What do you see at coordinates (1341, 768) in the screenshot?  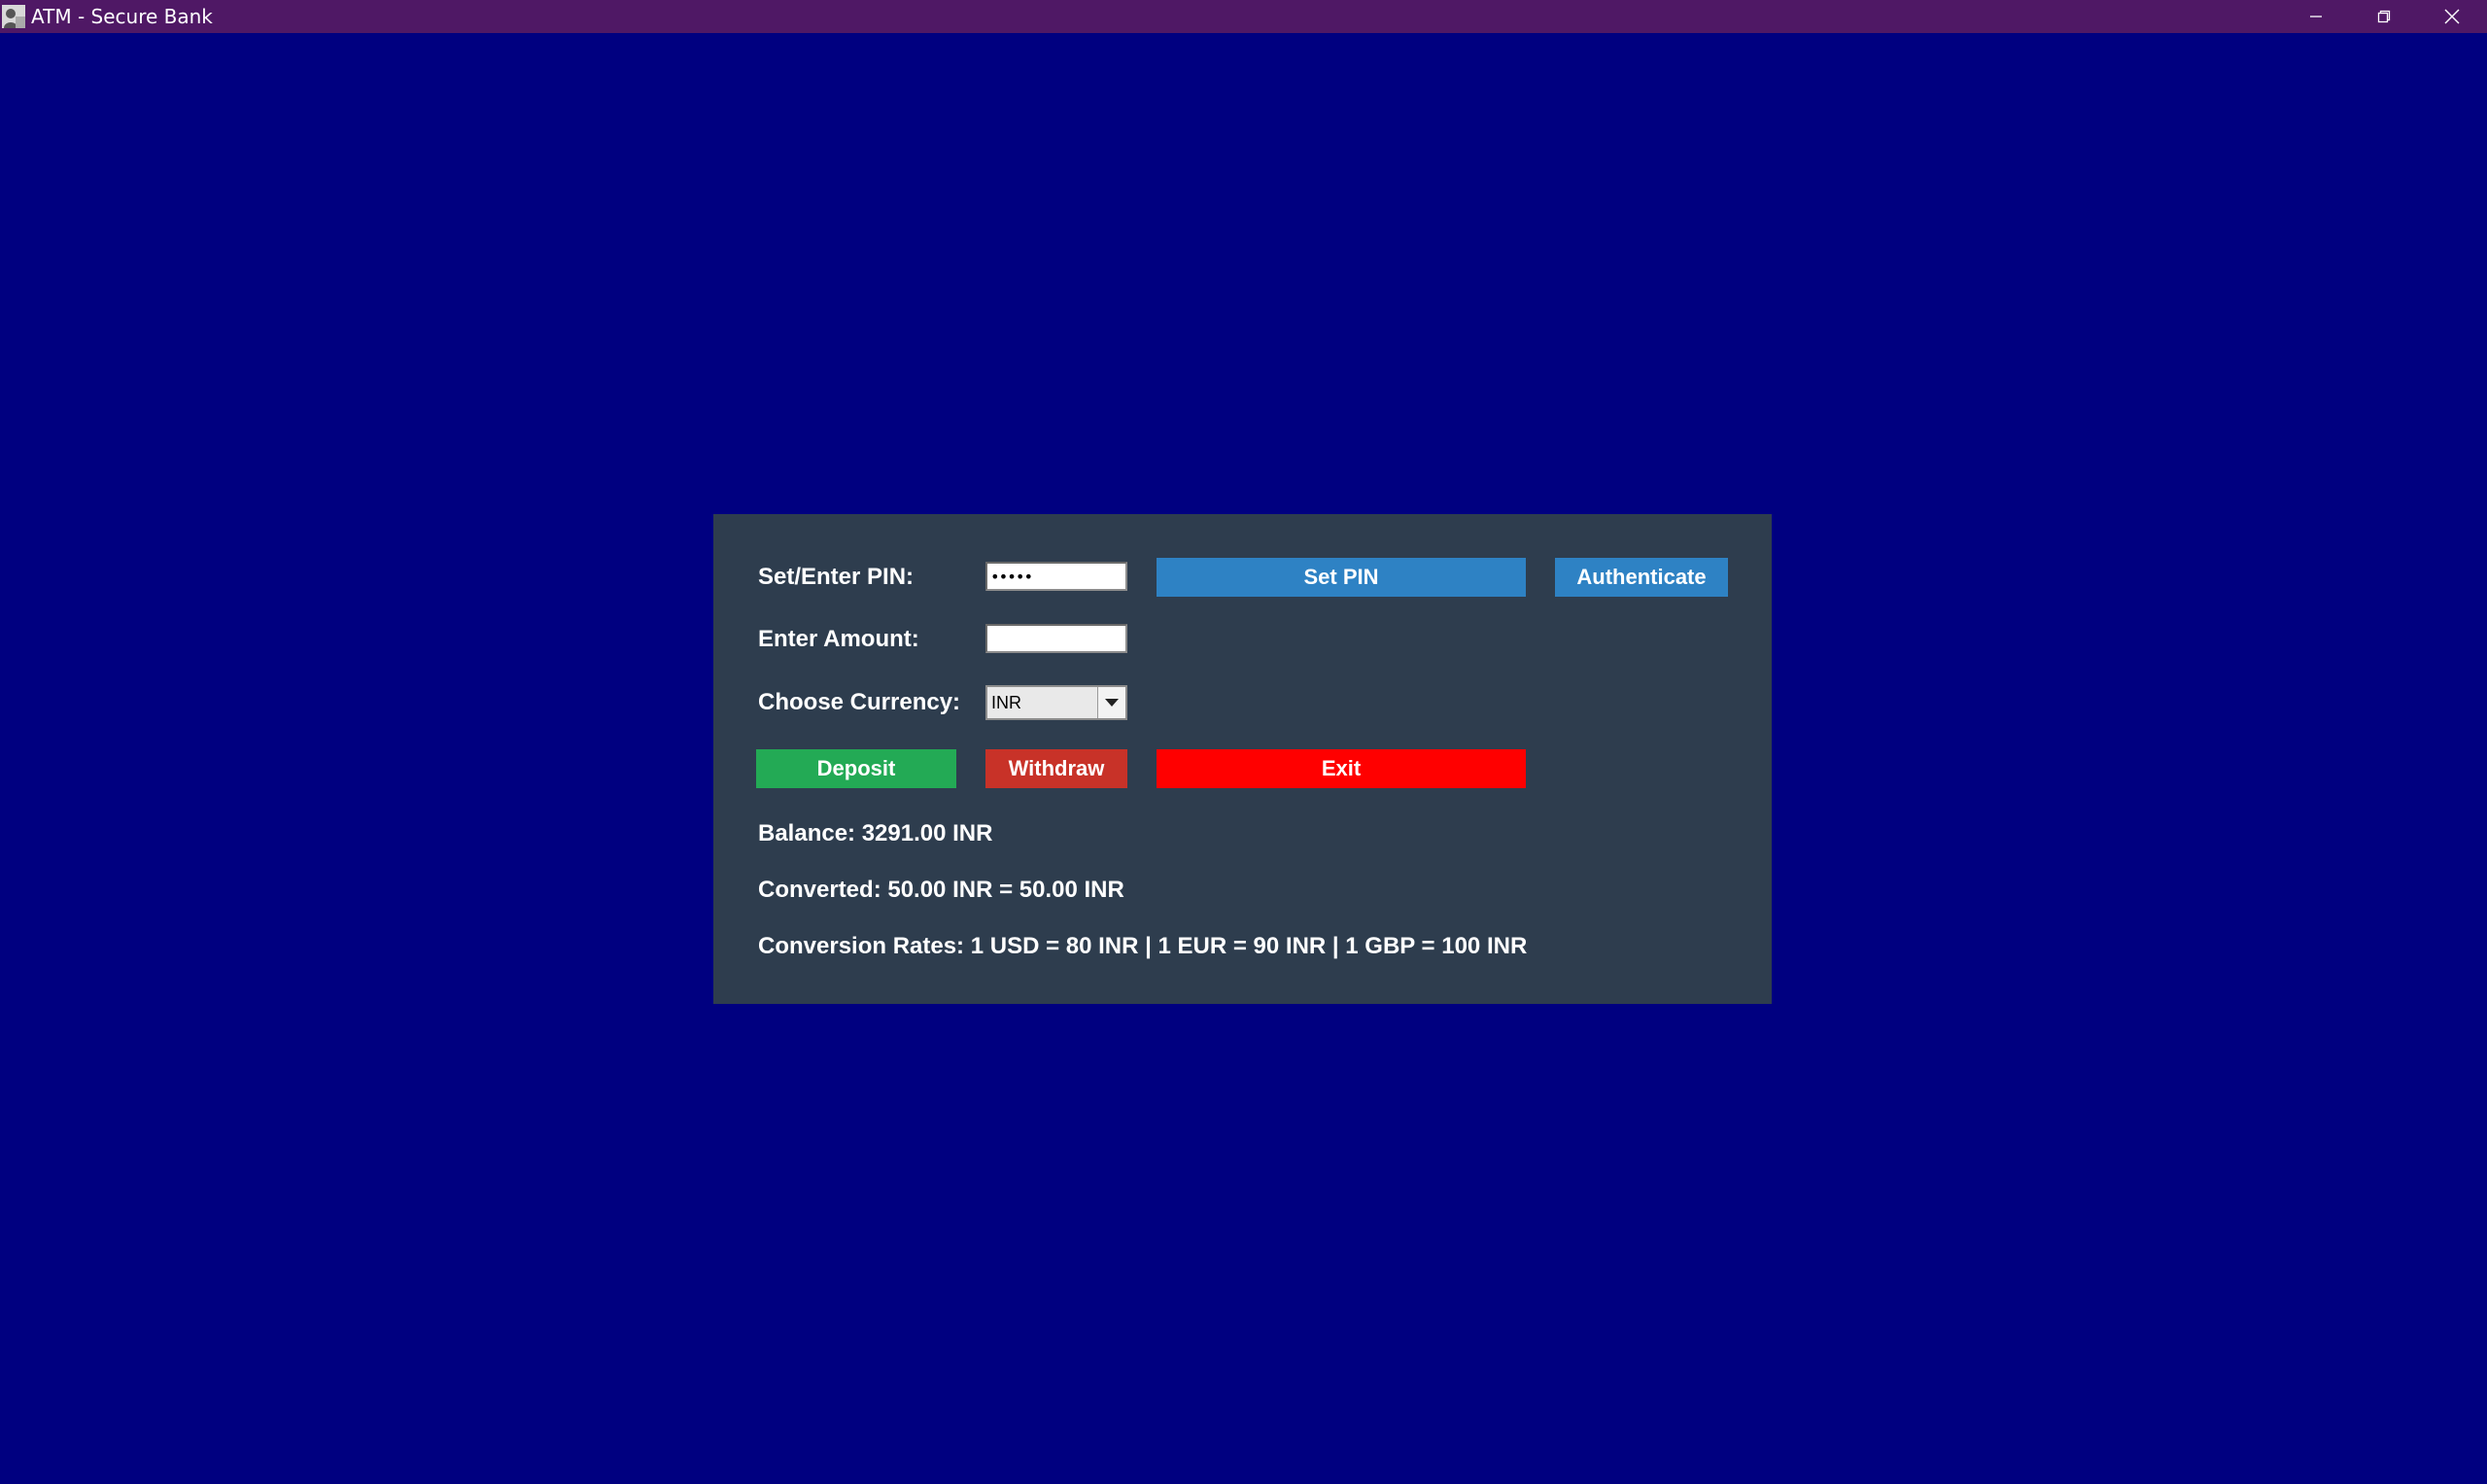 I see `exit-button: Exit` at bounding box center [1341, 768].